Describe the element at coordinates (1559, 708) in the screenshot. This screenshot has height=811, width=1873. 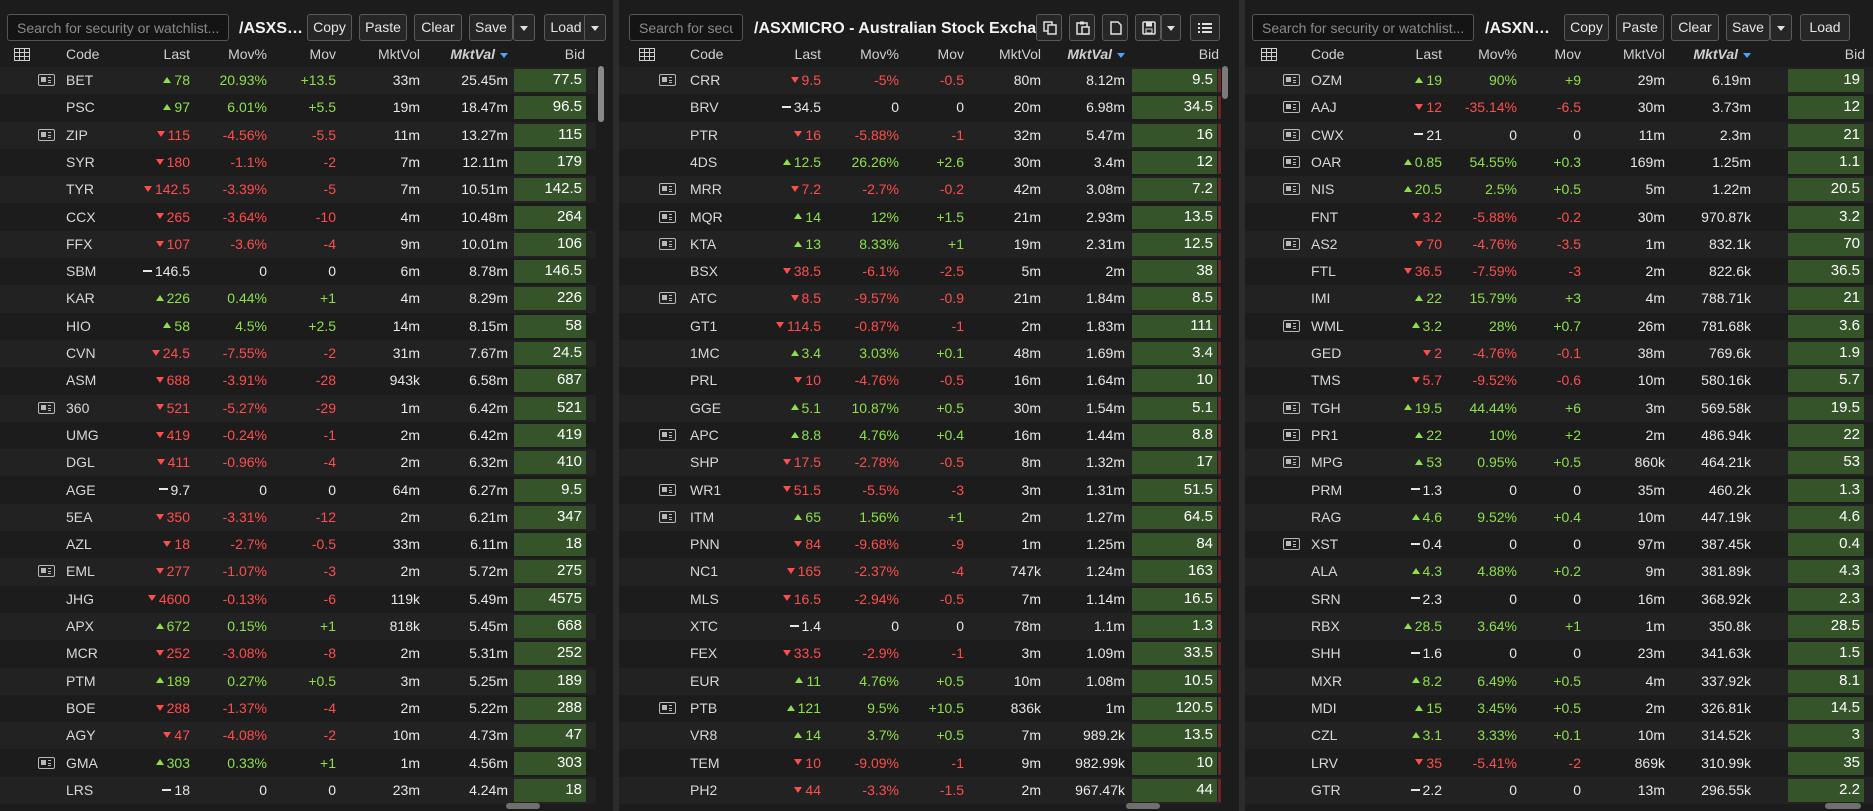
I see `table-row: MDI 15 3.45% +0.5 2m 326.81k 14.5` at that location.